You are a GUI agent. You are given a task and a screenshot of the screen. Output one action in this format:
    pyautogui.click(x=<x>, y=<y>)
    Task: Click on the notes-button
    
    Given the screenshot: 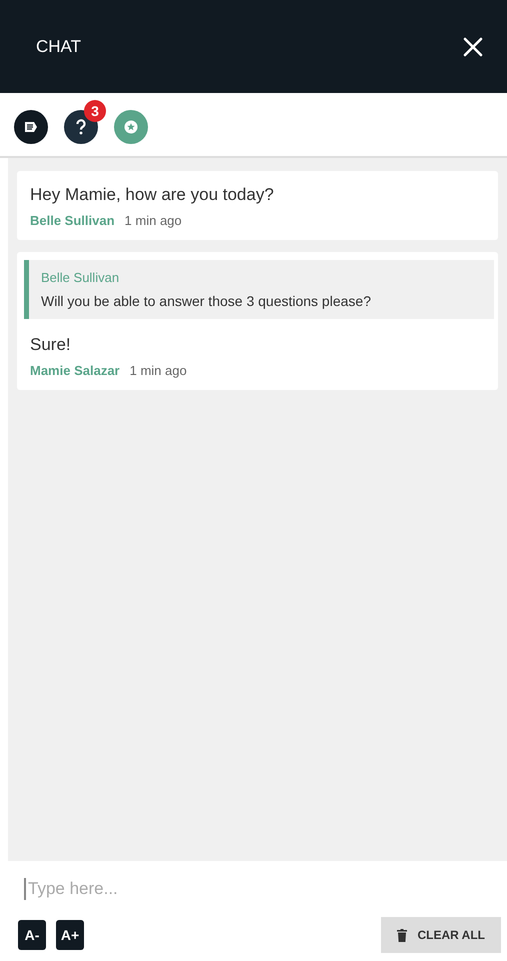 What is the action you would take?
    pyautogui.click(x=31, y=127)
    